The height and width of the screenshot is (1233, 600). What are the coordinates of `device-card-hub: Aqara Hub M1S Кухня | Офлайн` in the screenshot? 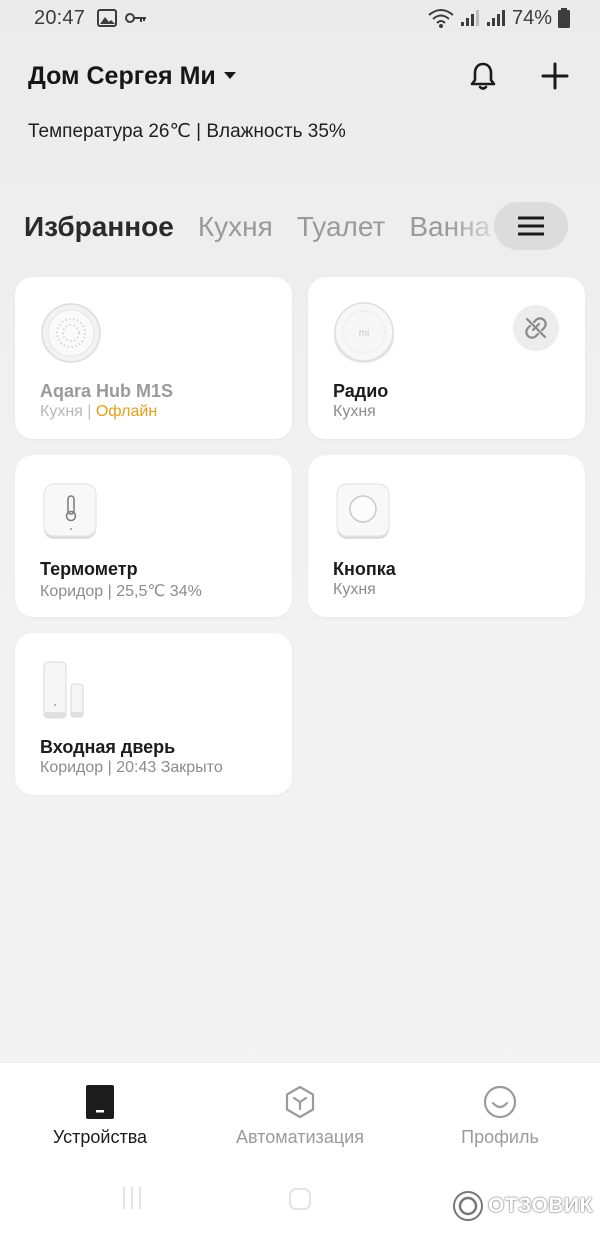 It's located at (153, 358).